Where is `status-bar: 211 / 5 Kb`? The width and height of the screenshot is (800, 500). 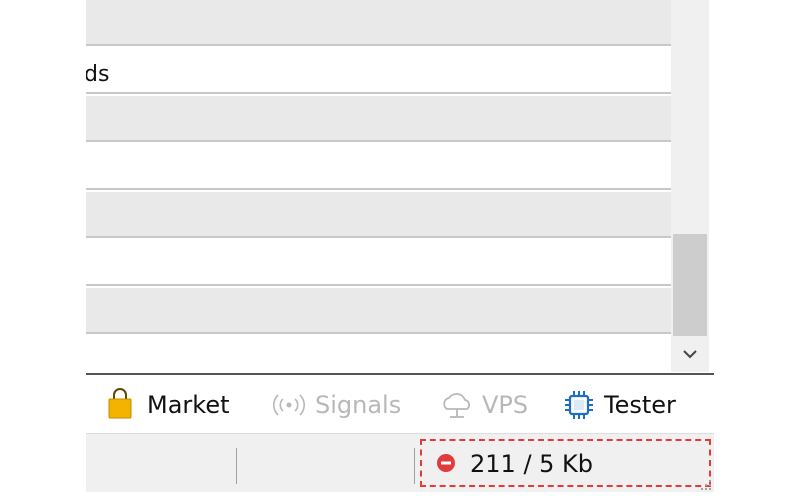 status-bar: 211 / 5 Kb is located at coordinates (400, 462).